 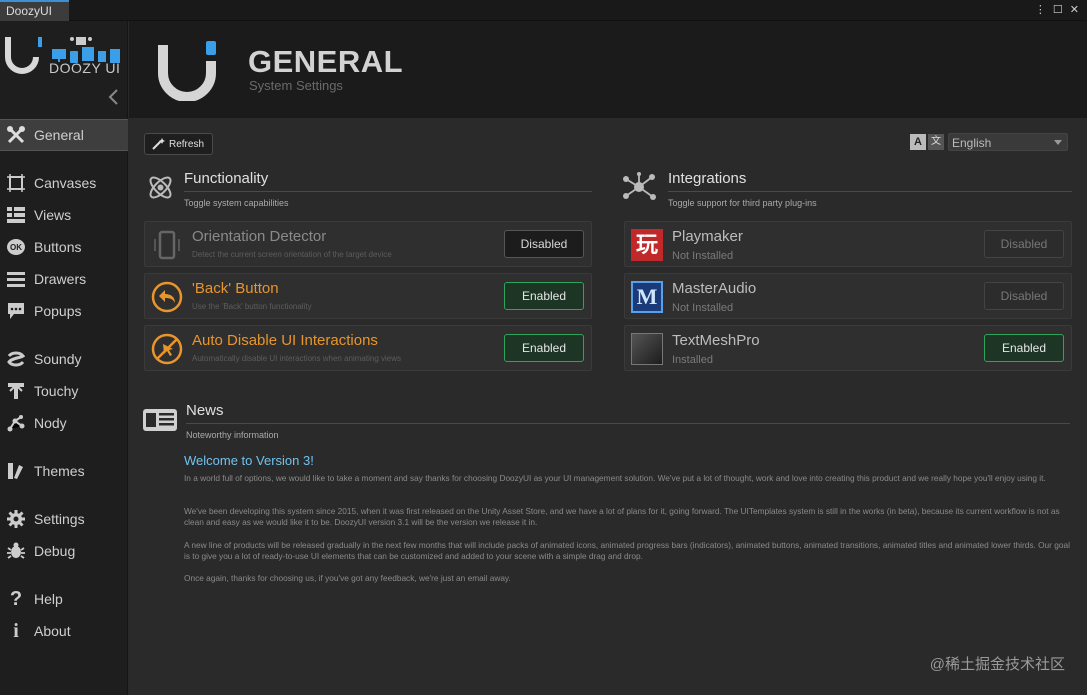 I want to click on tools-icon, so click(x=16, y=135).